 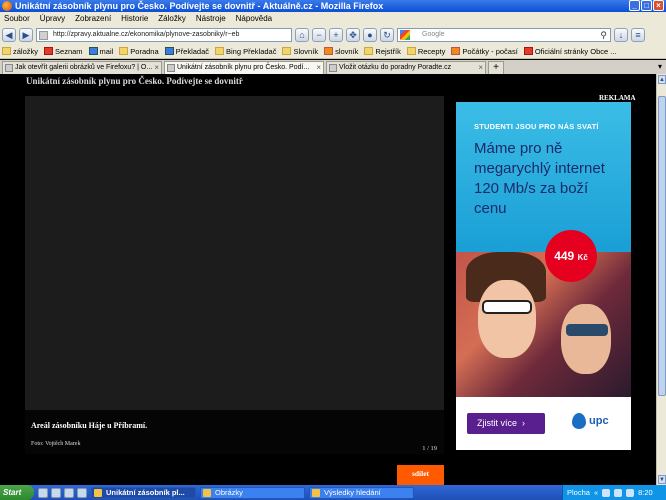 I want to click on gallery-counter: 1 / 19, so click(x=429, y=448).